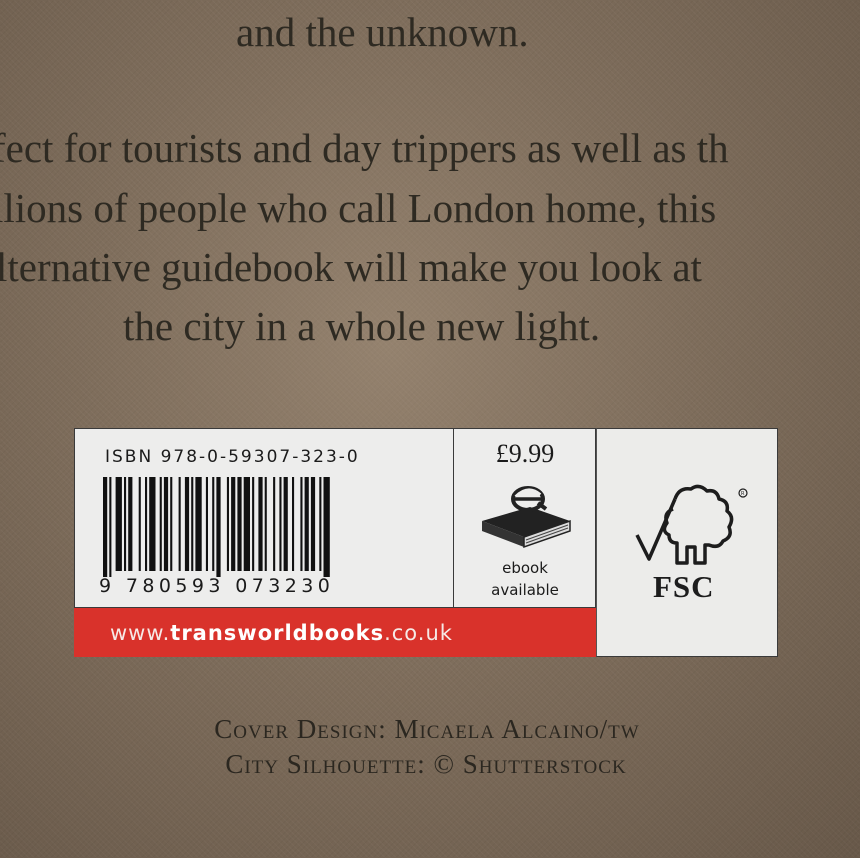 This screenshot has height=858, width=860. I want to click on website-domain: transworldbooks, so click(277, 632).